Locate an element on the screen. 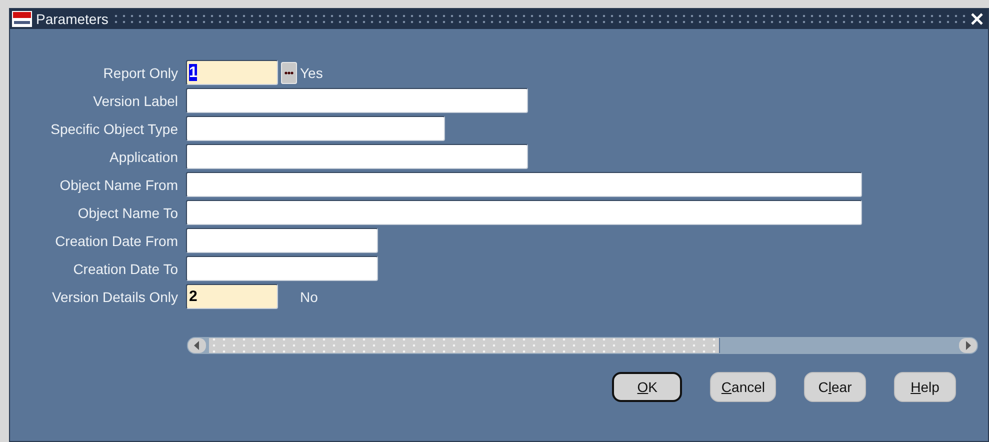 The width and height of the screenshot is (989, 442). field-label: Object Name From is located at coordinates (118, 184).